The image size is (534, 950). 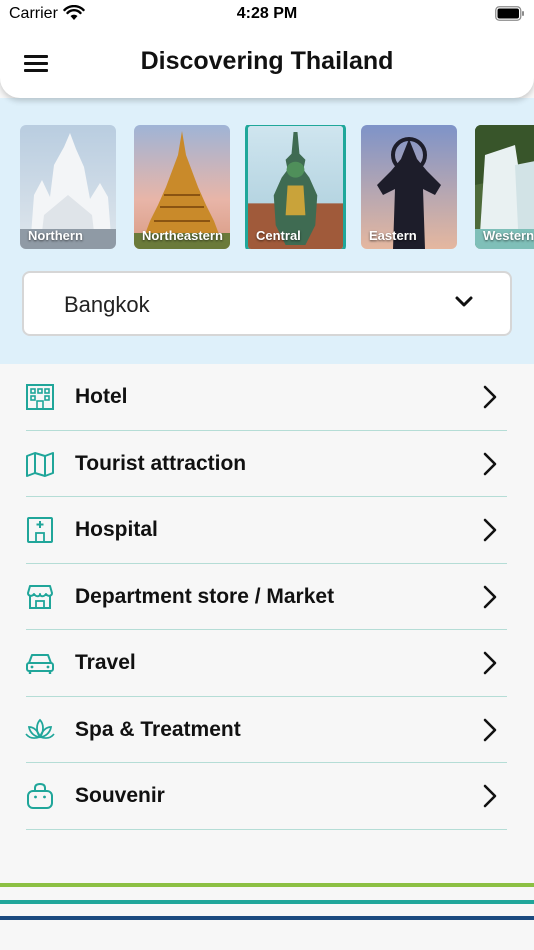 What do you see at coordinates (40, 464) in the screenshot?
I see `map-icon` at bounding box center [40, 464].